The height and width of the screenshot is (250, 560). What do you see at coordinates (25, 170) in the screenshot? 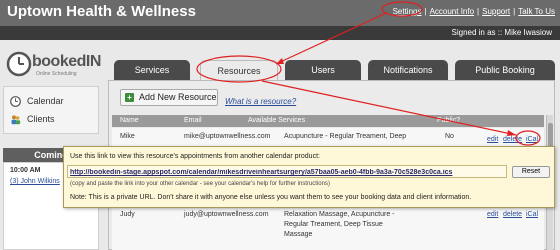
I see `coming-time: 10:00 AM` at bounding box center [25, 170].